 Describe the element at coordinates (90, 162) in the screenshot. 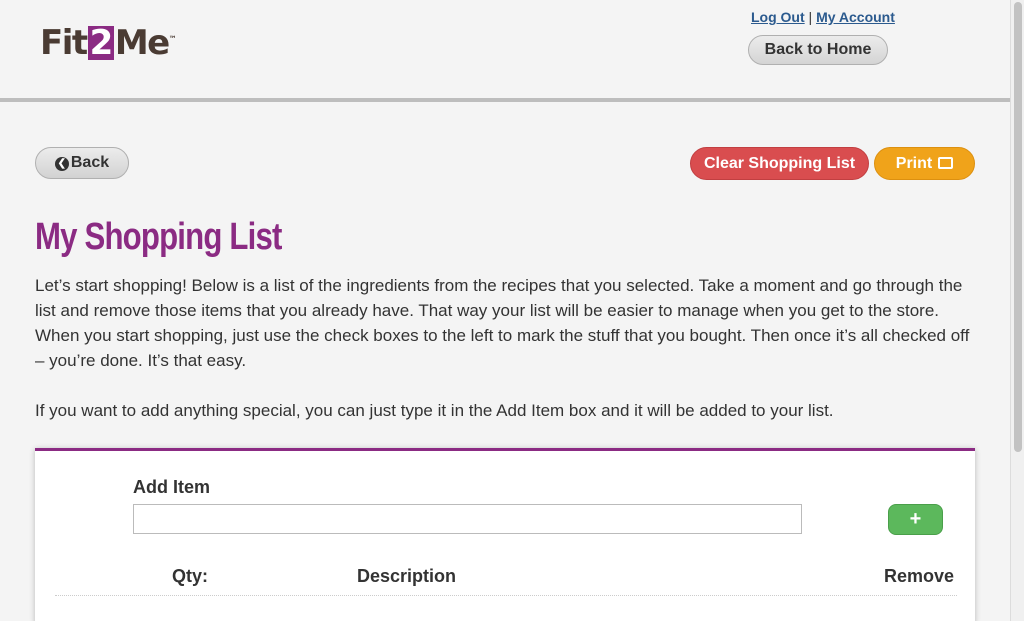

I see `back-button-label: Back` at that location.